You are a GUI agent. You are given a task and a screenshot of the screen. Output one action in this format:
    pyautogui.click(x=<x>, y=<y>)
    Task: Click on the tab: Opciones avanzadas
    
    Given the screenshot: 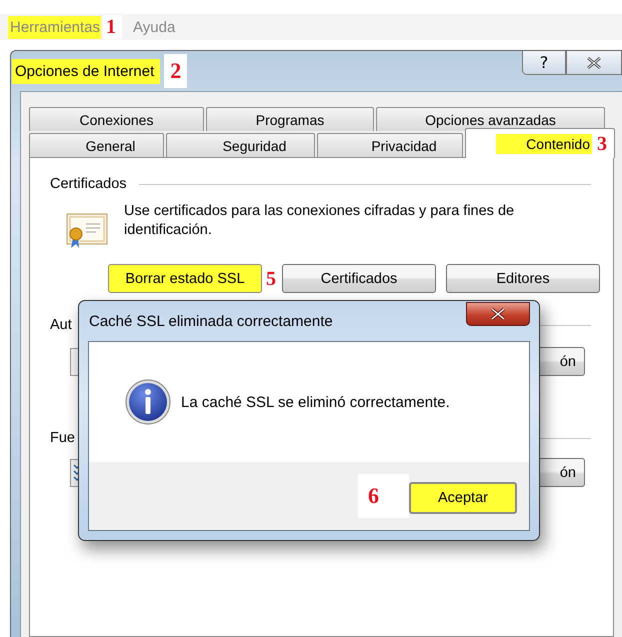 What is the action you would take?
    pyautogui.click(x=490, y=119)
    